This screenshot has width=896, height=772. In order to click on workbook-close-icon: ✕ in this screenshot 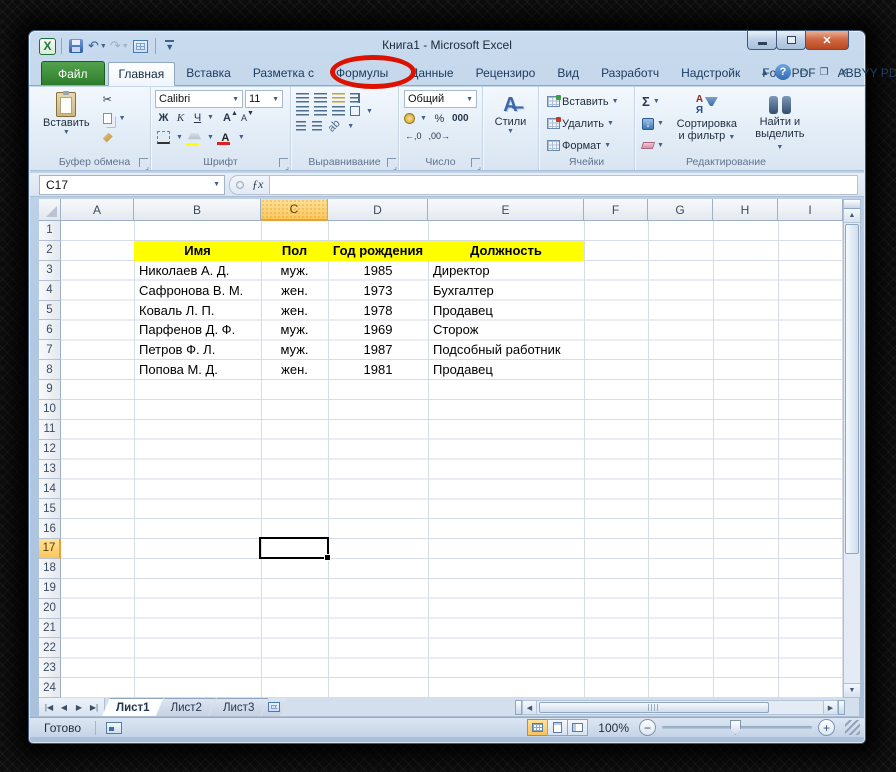, I will do `click(844, 72)`.